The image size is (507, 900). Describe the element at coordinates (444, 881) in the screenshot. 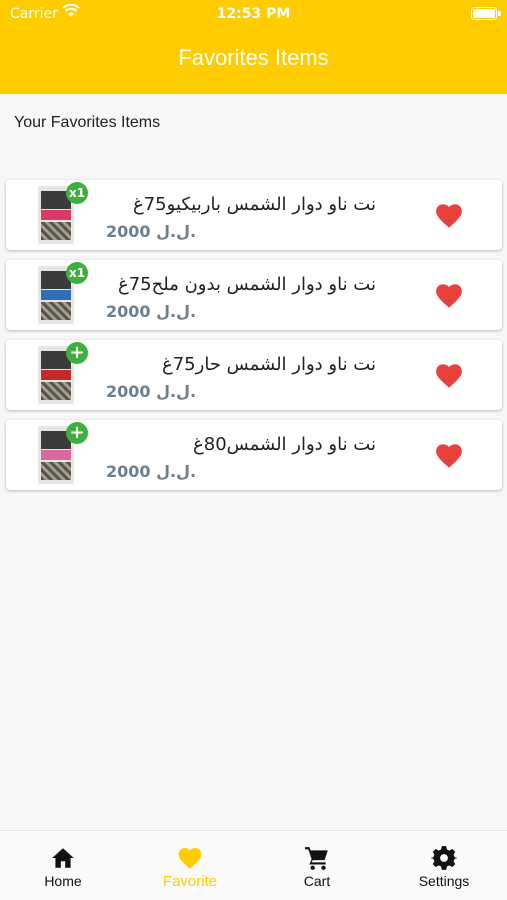

I see `tab-label: Settings` at that location.